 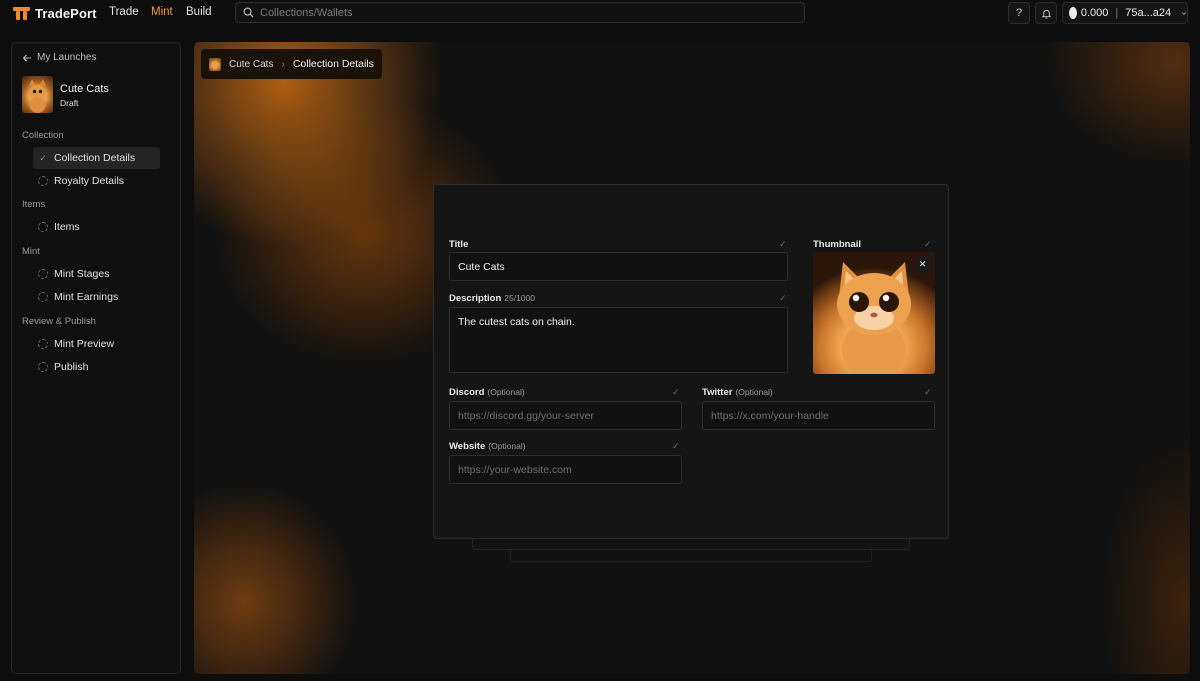 I want to click on section-mint: Mint, so click(x=31, y=251).